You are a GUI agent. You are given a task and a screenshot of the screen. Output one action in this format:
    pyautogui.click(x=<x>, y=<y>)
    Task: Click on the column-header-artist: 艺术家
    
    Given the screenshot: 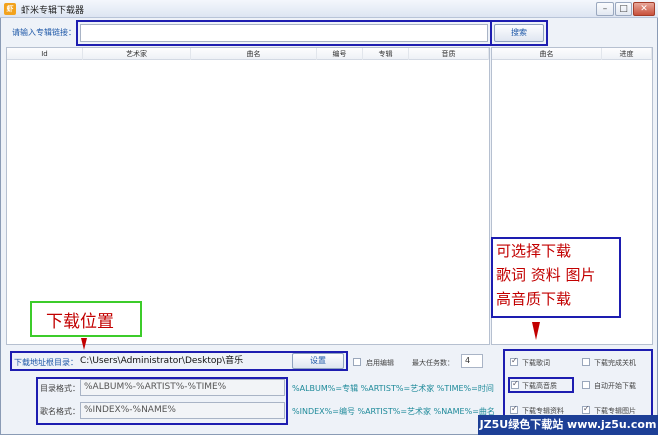 What is the action you would take?
    pyautogui.click(x=137, y=54)
    